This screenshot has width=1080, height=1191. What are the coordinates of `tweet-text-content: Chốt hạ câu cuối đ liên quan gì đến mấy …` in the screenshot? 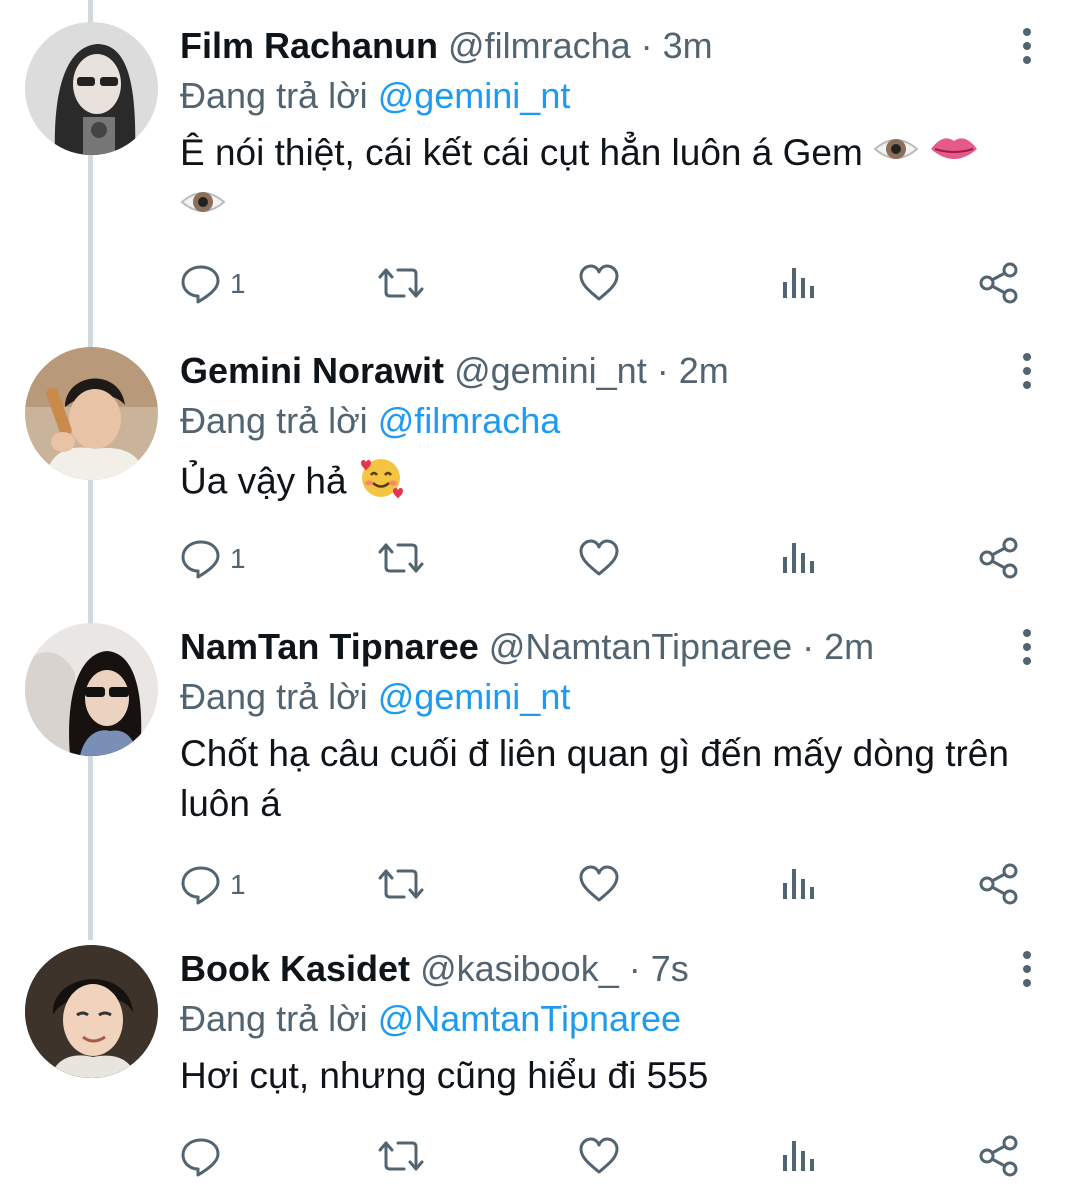 It's located at (594, 778).